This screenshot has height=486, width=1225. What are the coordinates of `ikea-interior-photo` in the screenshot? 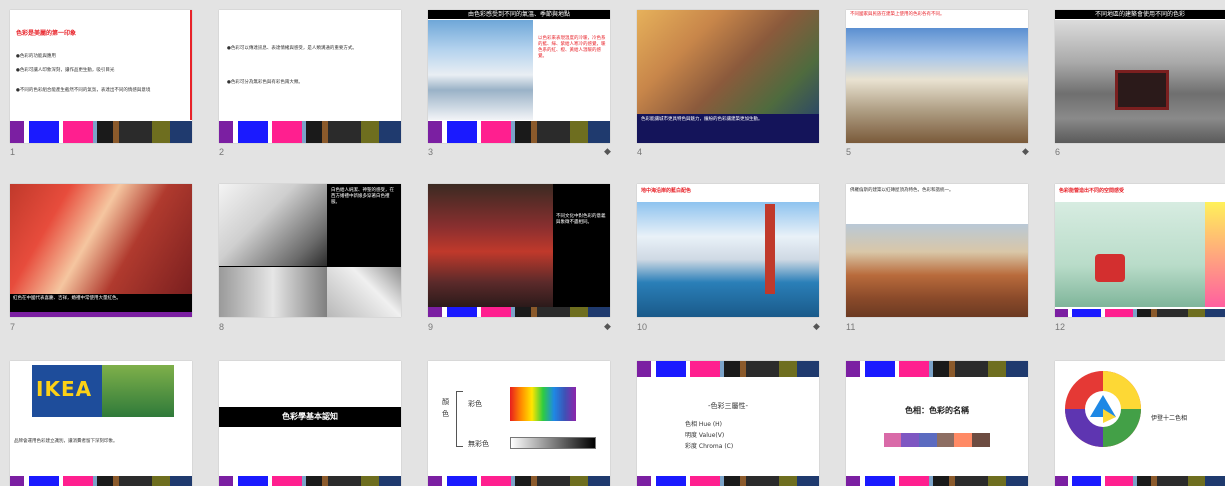 It's located at (138, 391).